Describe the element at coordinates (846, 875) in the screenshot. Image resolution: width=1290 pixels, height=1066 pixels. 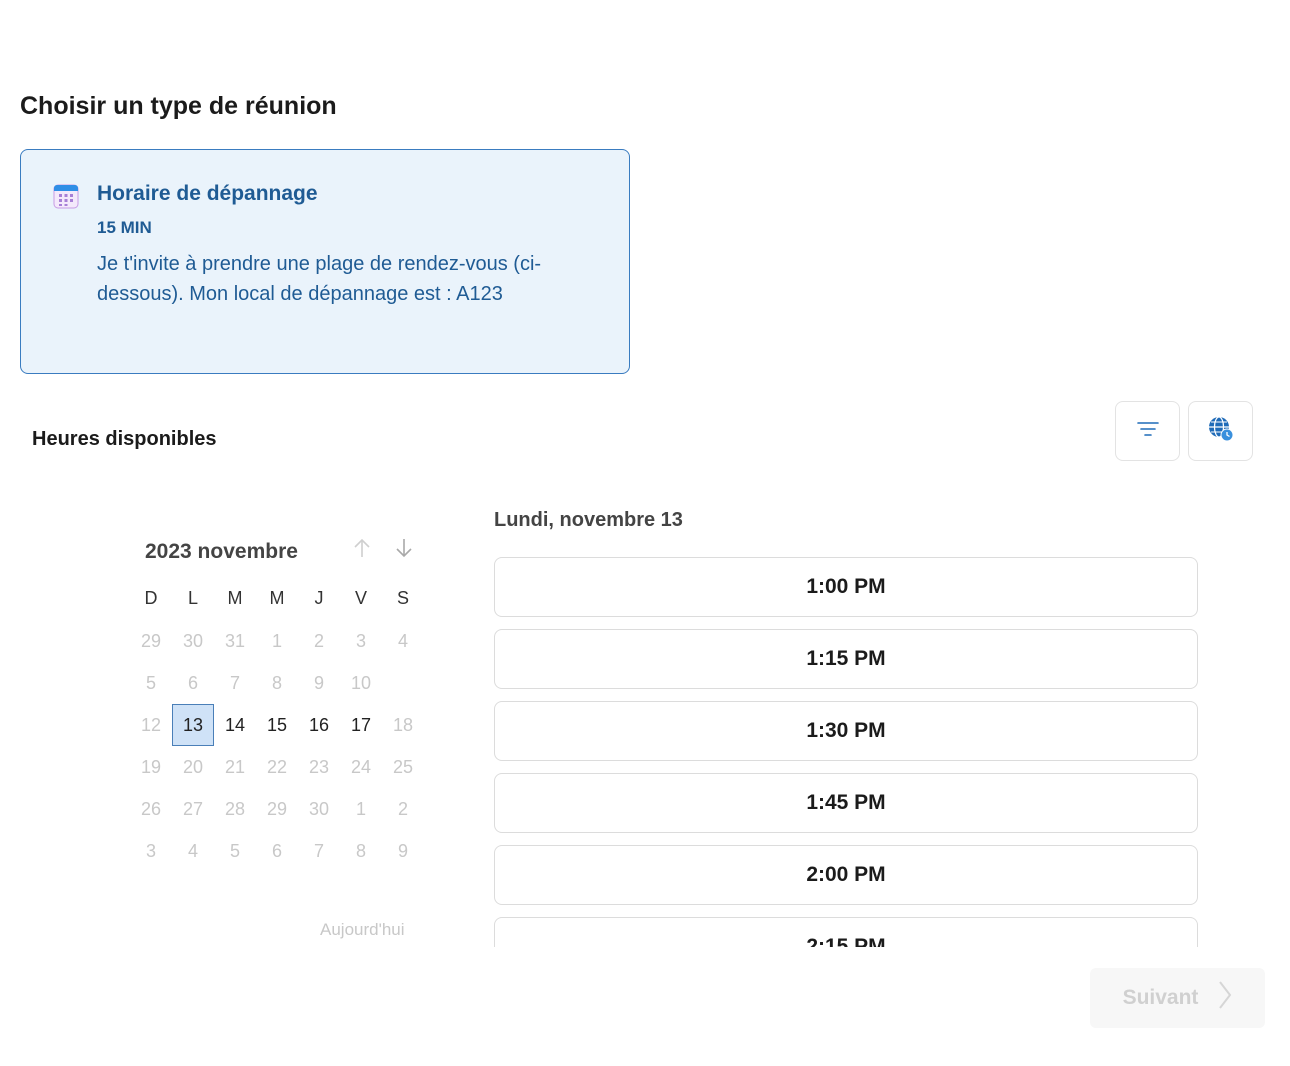
I see `time-slot-button: 2:00 PM` at that location.